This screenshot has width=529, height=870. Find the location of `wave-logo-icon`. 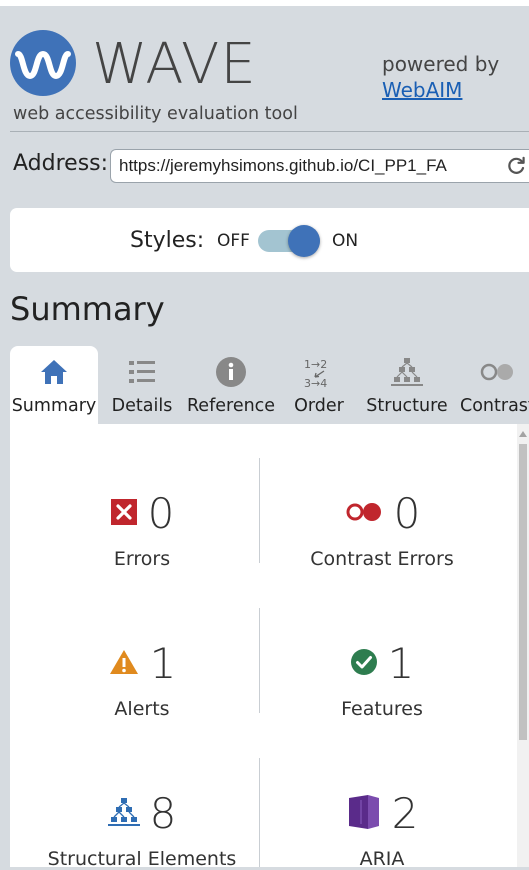

wave-logo-icon is located at coordinates (43, 63).